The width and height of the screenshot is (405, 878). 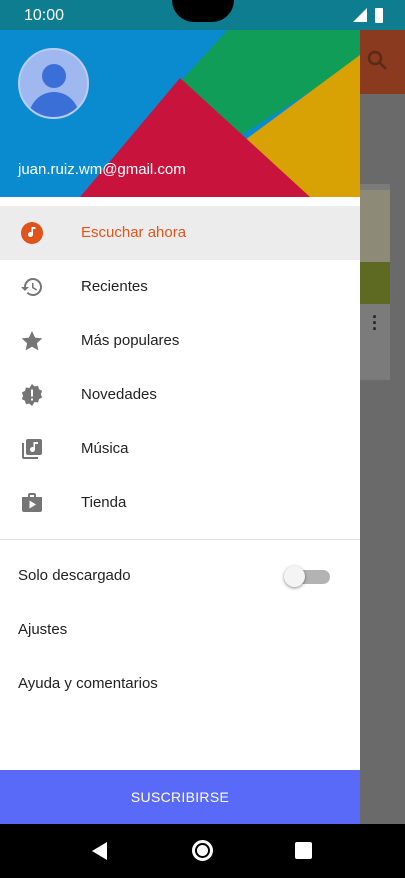 I want to click on history-icon, so click(x=32, y=287).